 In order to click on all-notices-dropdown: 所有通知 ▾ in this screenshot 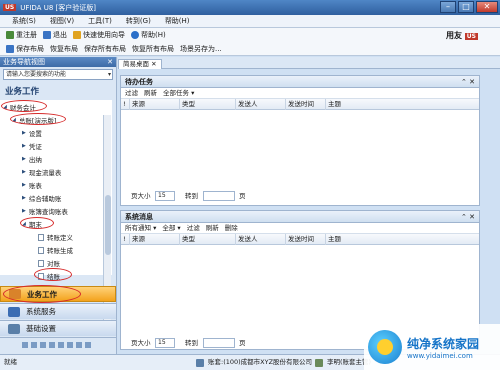, I will do `click(140, 228)`.